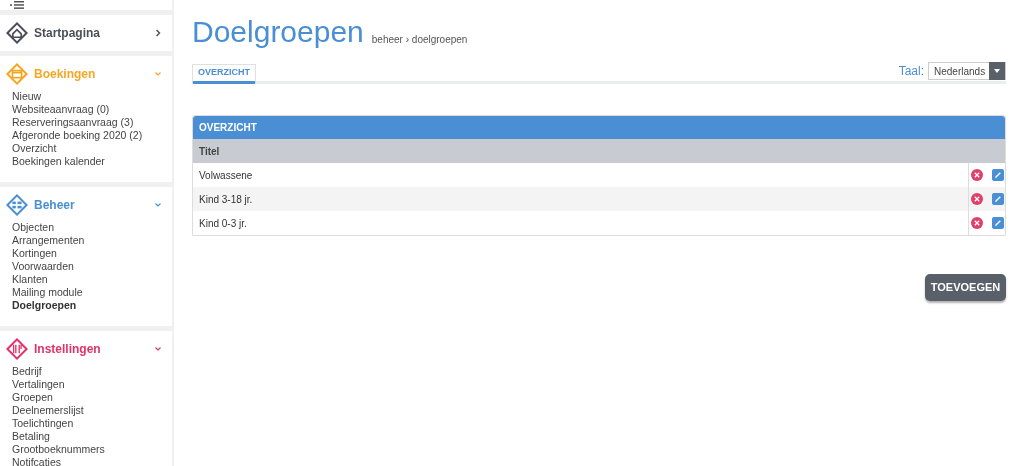 The width and height of the screenshot is (1024, 466). Describe the element at coordinates (419, 40) in the screenshot. I see `breadcrumb: beheer › doelgroepen` at that location.